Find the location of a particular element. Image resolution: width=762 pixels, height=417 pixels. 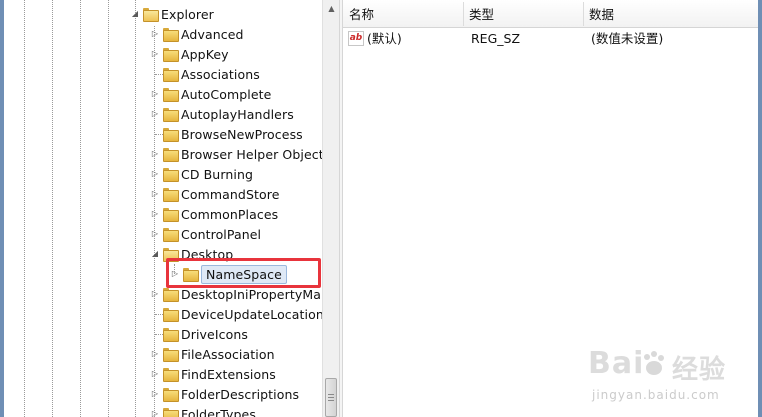

scroll-up-arrow-icon: ▲ is located at coordinates (331, 8).